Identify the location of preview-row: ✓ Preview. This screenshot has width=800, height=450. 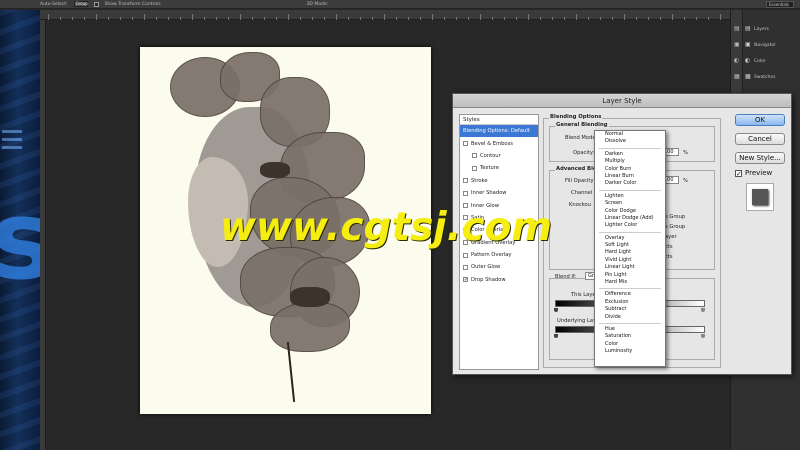
(761, 173).